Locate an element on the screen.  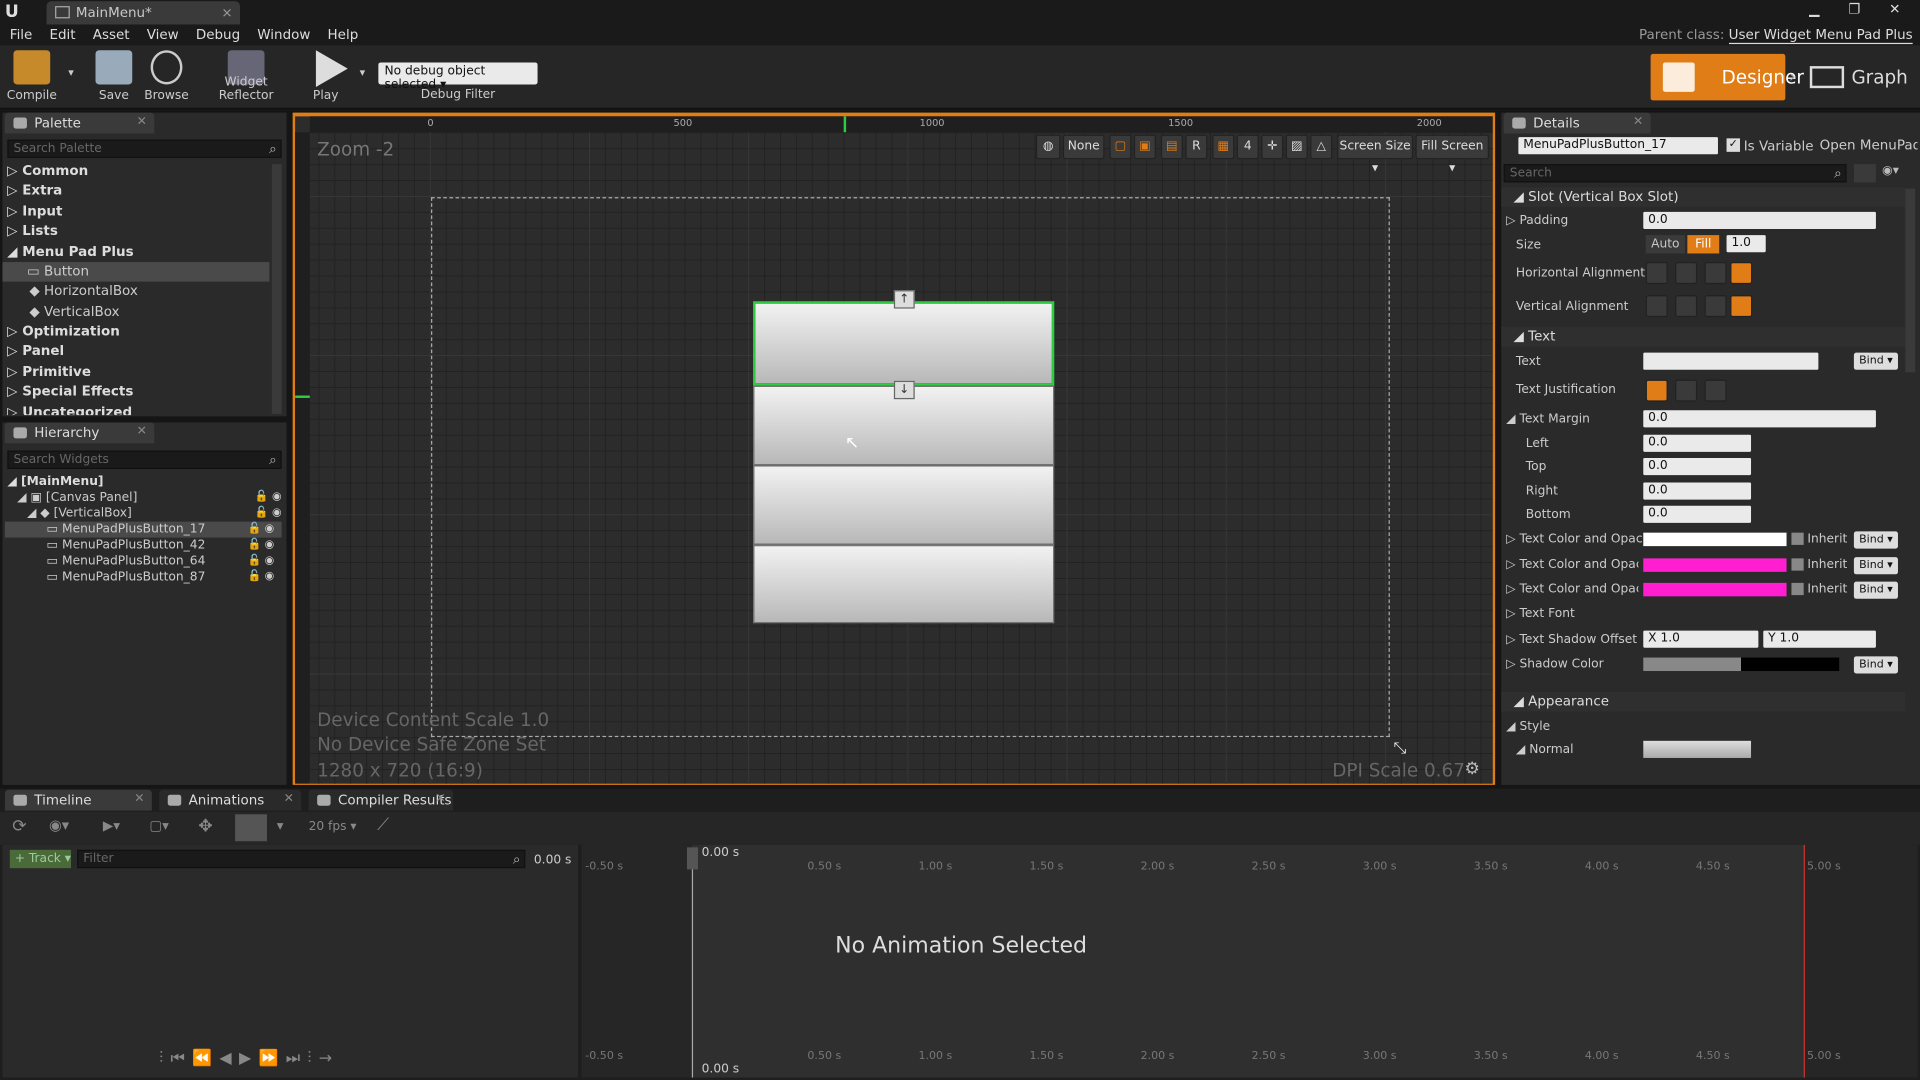
gear-icon: ⚙ is located at coordinates (1472, 769).